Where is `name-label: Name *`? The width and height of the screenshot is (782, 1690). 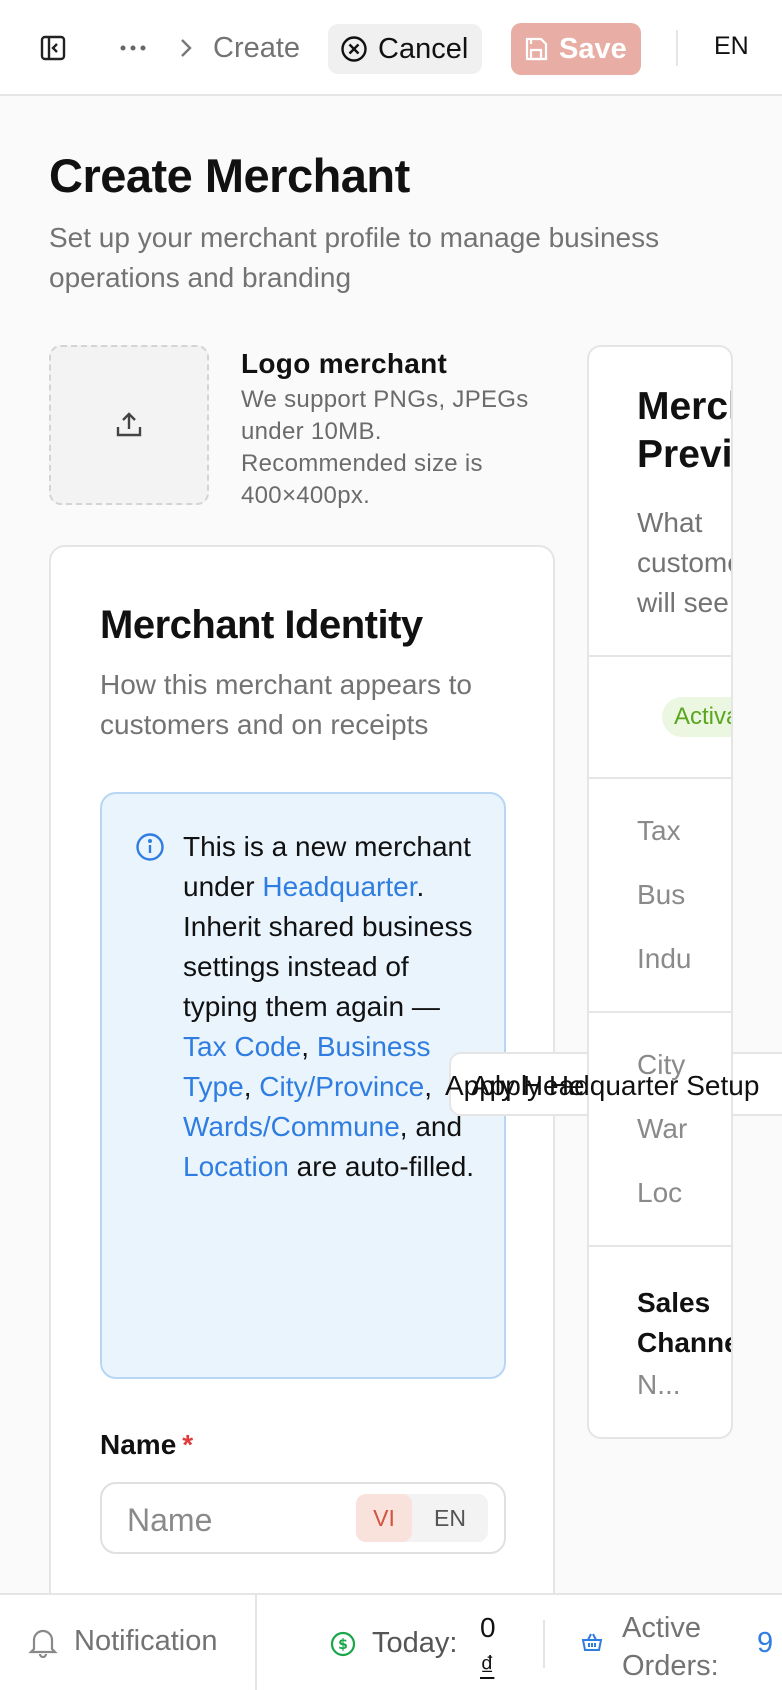
name-label: Name * is located at coordinates (146, 1445).